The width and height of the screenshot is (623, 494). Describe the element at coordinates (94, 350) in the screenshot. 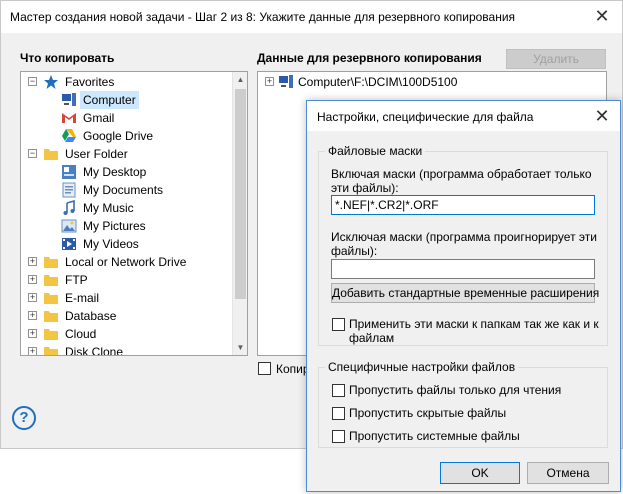

I see `tree-item-label: Disk Clone` at that location.